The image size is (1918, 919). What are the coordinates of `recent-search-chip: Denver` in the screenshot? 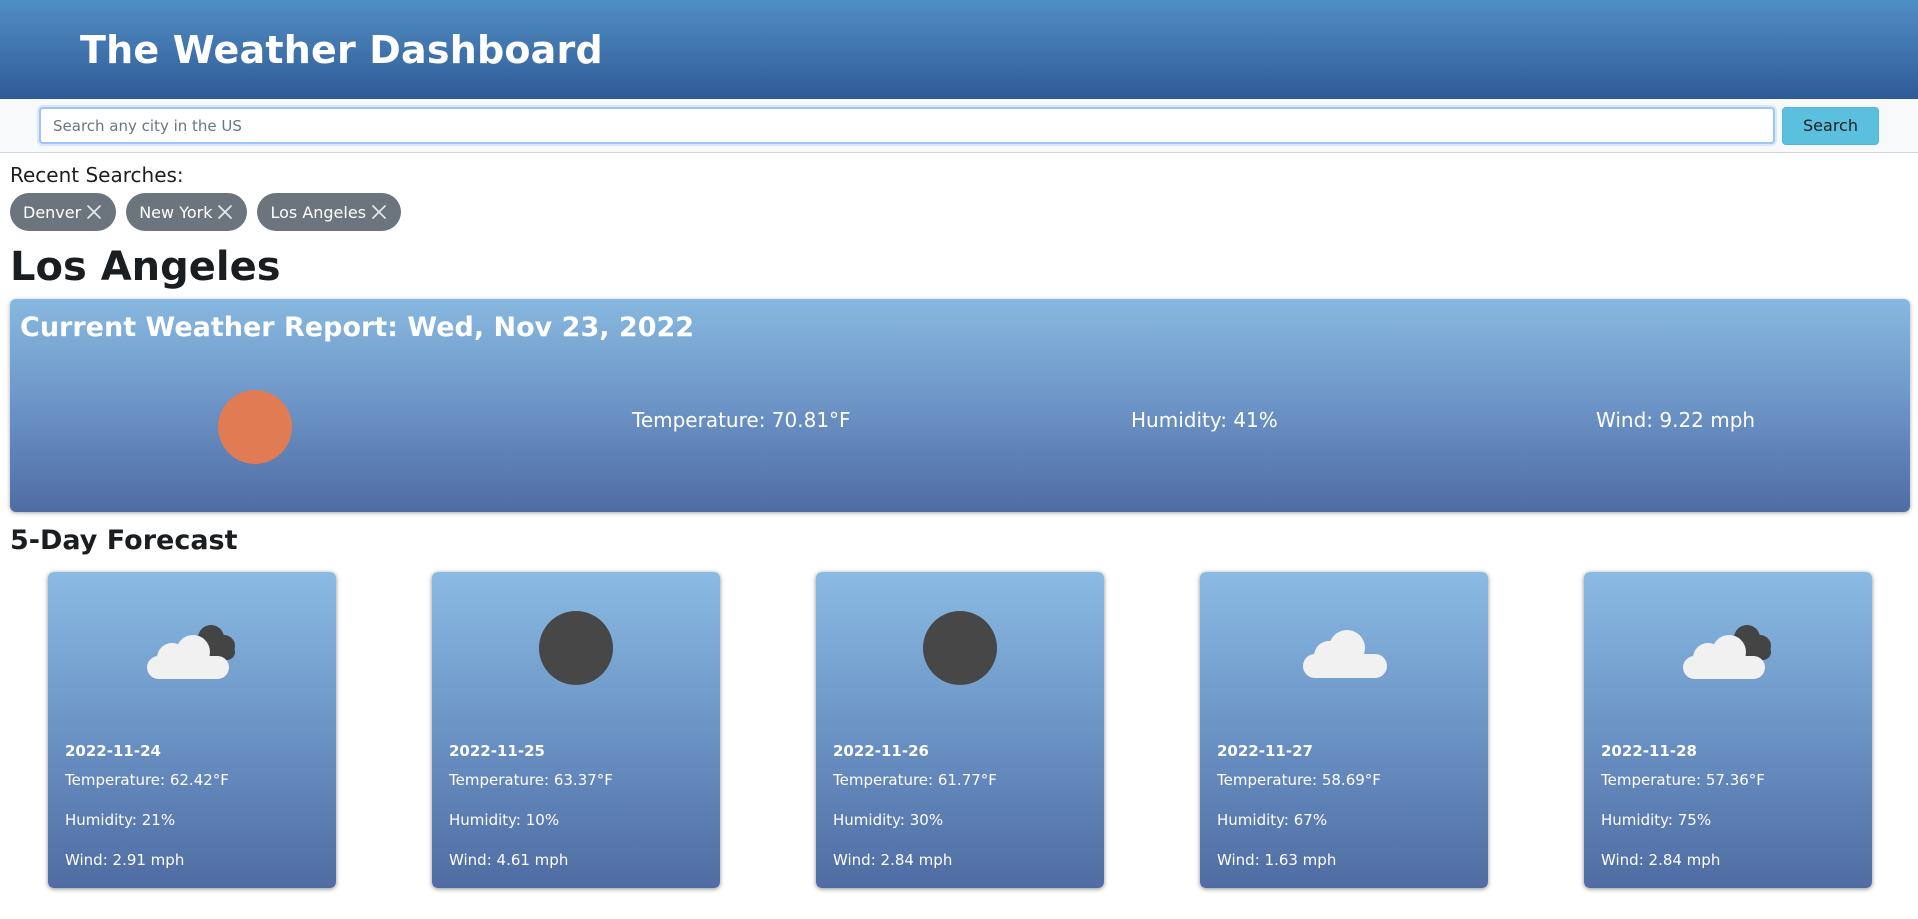 It's located at (63, 212).